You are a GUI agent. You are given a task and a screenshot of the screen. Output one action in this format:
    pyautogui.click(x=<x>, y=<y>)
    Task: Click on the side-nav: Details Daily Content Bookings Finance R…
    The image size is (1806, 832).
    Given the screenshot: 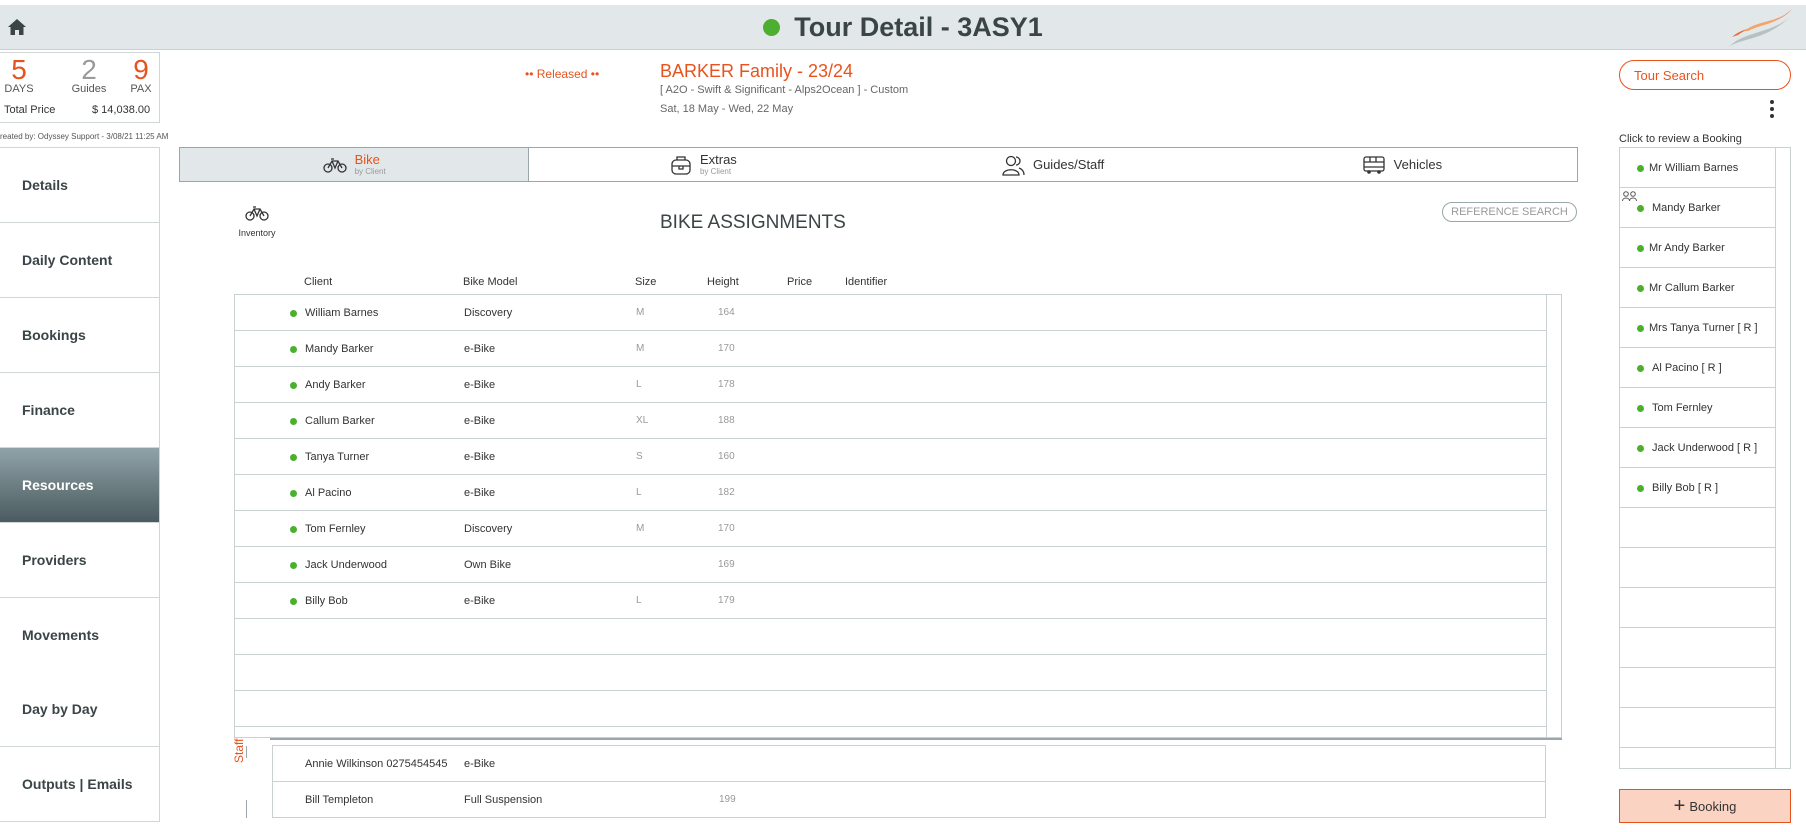 What is the action you would take?
    pyautogui.click(x=80, y=484)
    